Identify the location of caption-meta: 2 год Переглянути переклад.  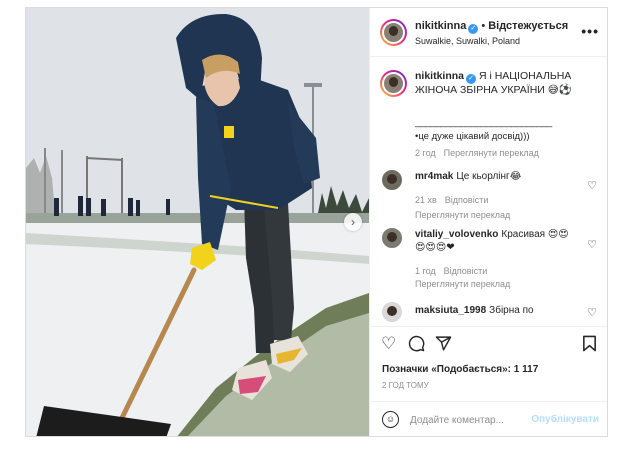
(481, 153).